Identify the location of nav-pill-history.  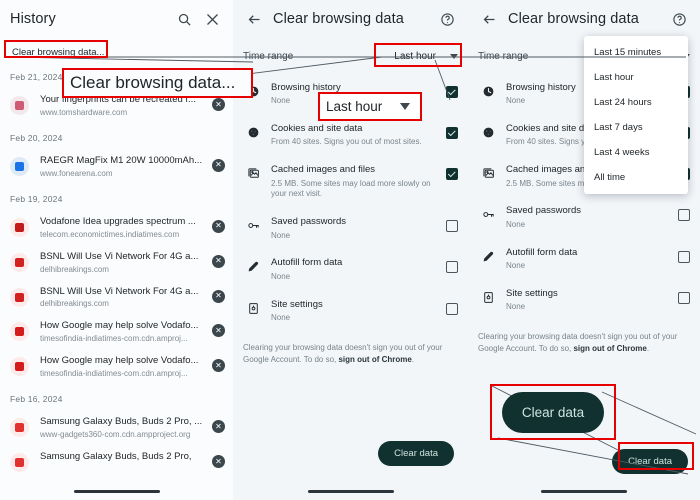
(116, 491).